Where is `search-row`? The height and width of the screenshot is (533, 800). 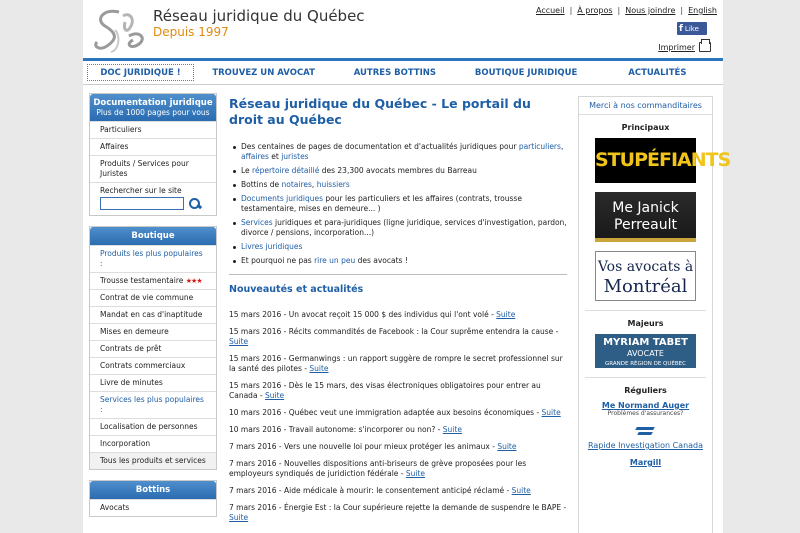
search-row is located at coordinates (153, 206).